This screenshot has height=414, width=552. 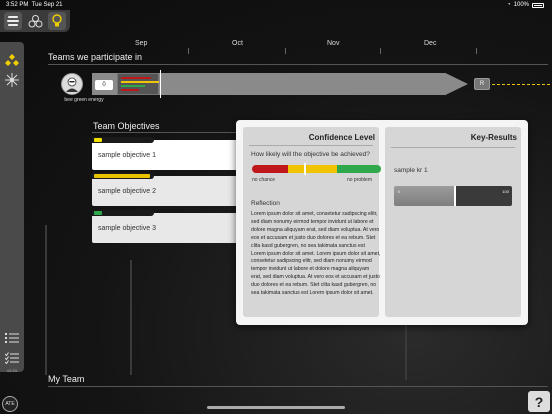 What do you see at coordinates (127, 228) in the screenshot?
I see `objective-label: sample objective 3` at bounding box center [127, 228].